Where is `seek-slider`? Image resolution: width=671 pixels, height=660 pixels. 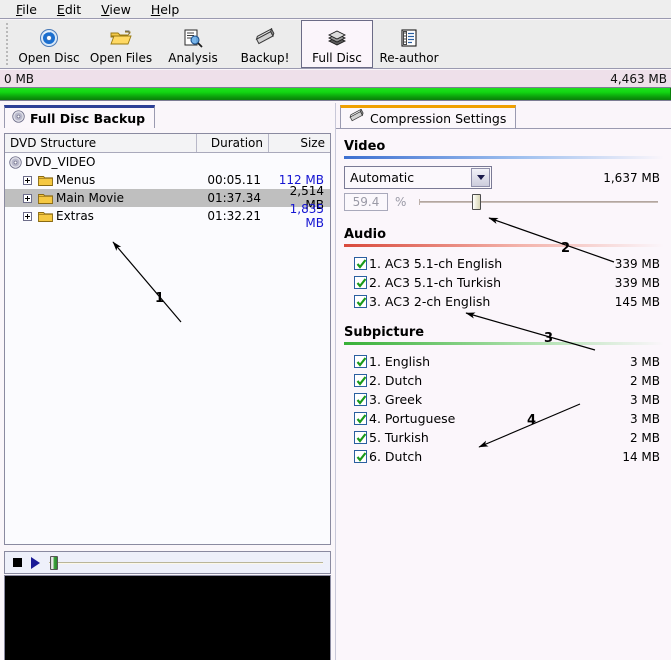
seek-slider is located at coordinates (186, 562).